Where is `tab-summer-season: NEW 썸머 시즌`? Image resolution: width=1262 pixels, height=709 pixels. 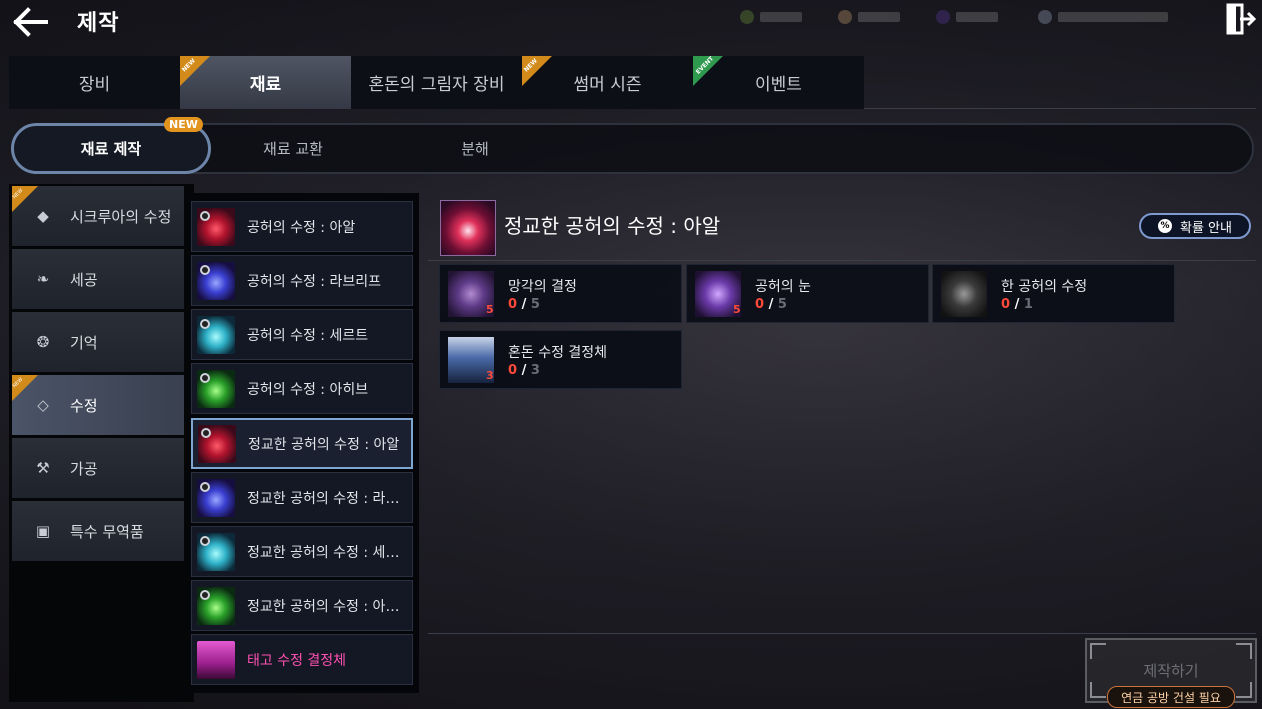
tab-summer-season: NEW 썸머 시즌 is located at coordinates (607, 82).